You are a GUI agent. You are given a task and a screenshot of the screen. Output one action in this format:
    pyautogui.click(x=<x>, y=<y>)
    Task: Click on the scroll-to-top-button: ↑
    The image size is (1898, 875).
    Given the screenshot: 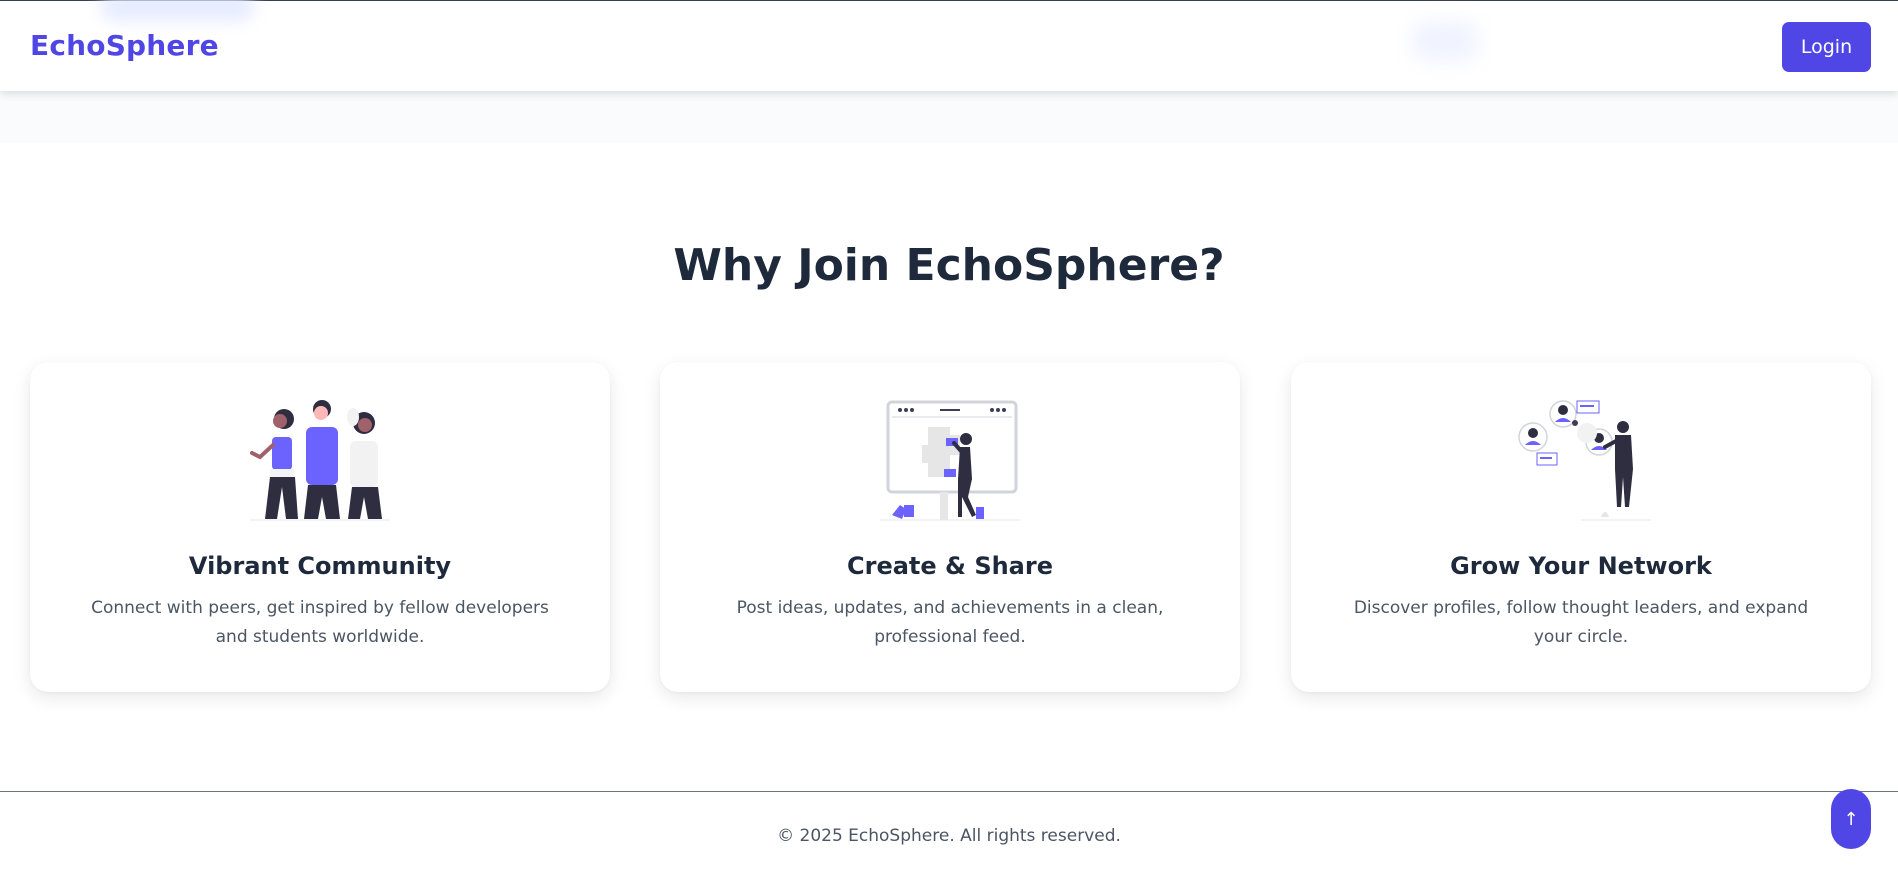 What is the action you would take?
    pyautogui.click(x=1851, y=819)
    